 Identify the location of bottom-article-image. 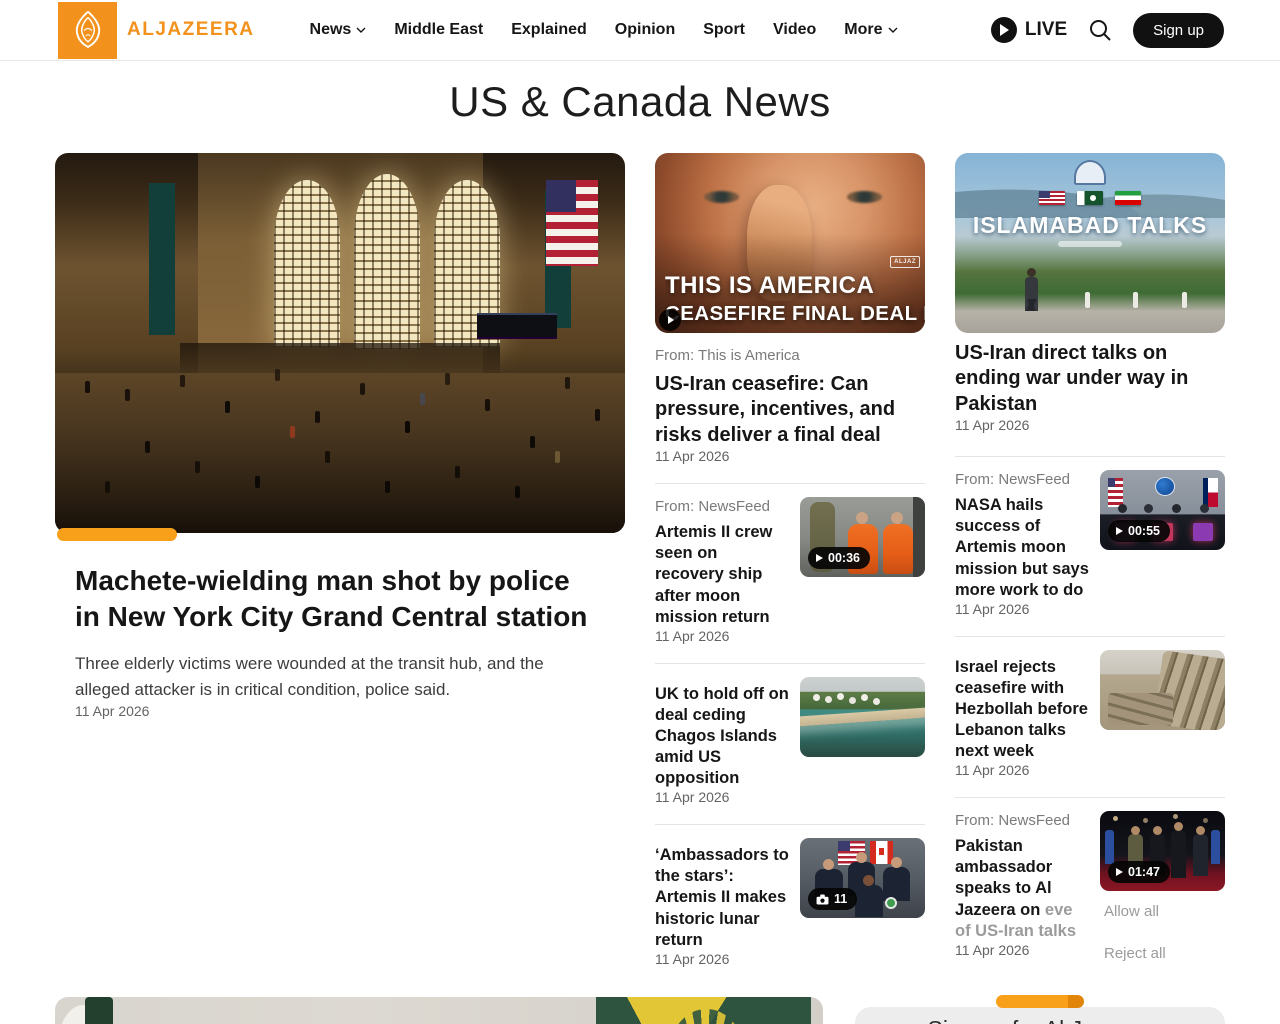
(439, 1010).